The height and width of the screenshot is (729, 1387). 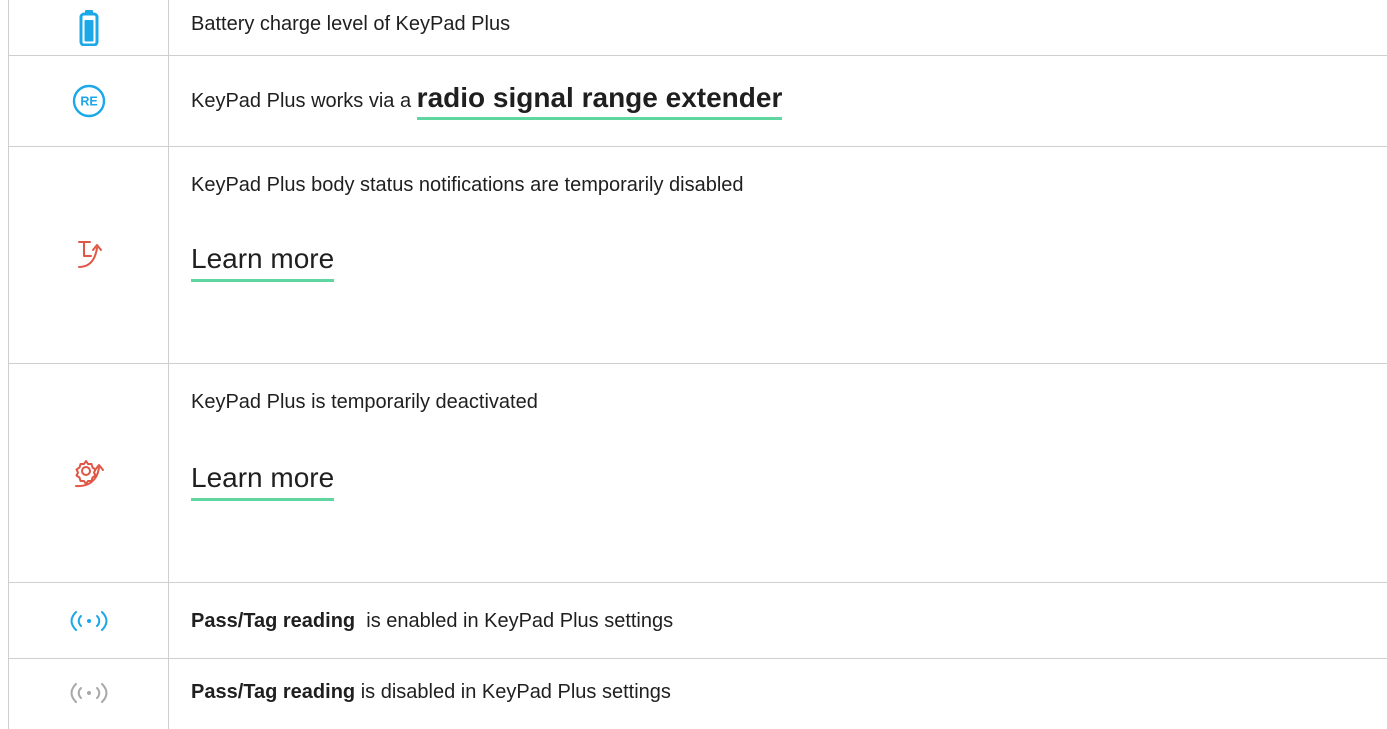 What do you see at coordinates (517, 620) in the screenshot?
I see `row-text: is enabled in KeyPad Plus settings` at bounding box center [517, 620].